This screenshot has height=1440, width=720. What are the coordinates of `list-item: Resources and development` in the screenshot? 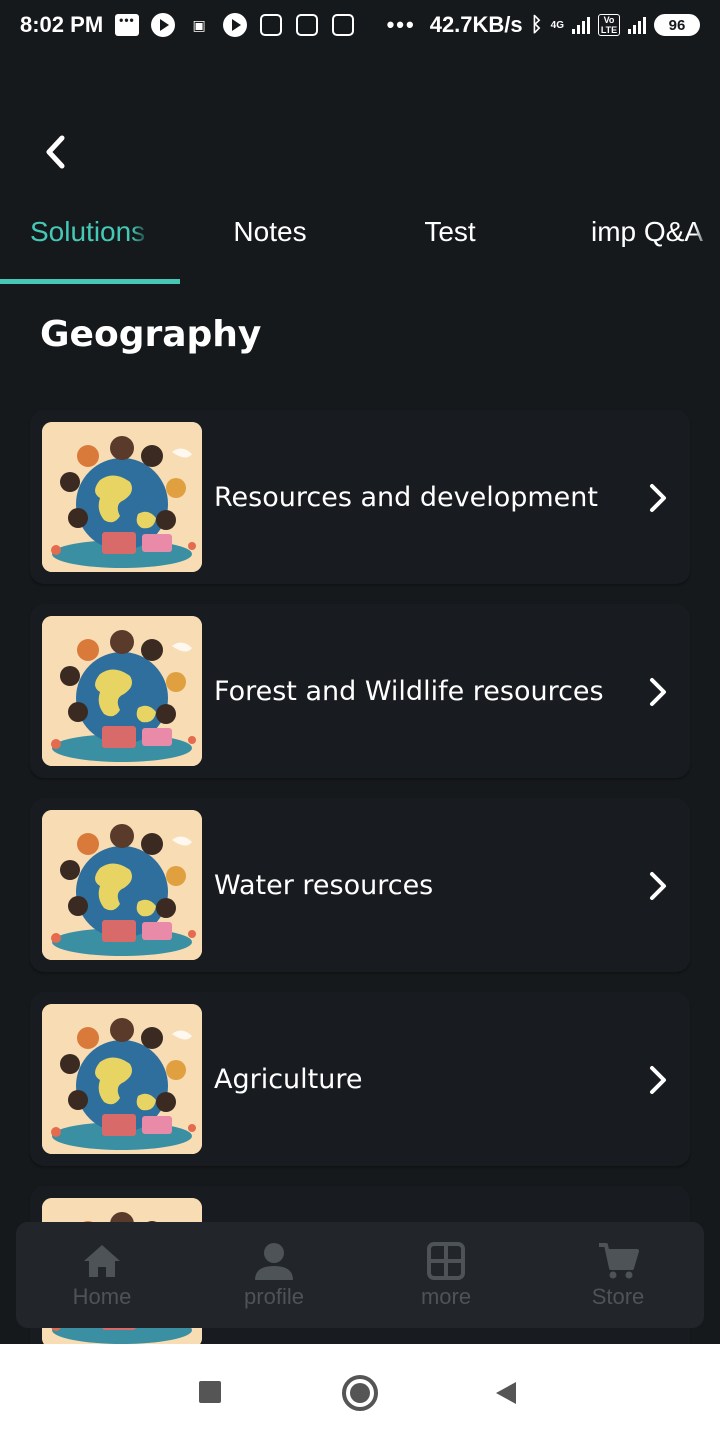 It's located at (360, 497).